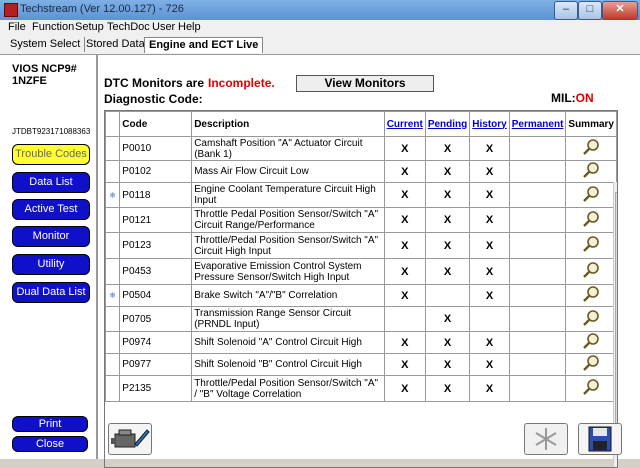  I want to click on vehicle-engine: 1NZFE, so click(29, 81).